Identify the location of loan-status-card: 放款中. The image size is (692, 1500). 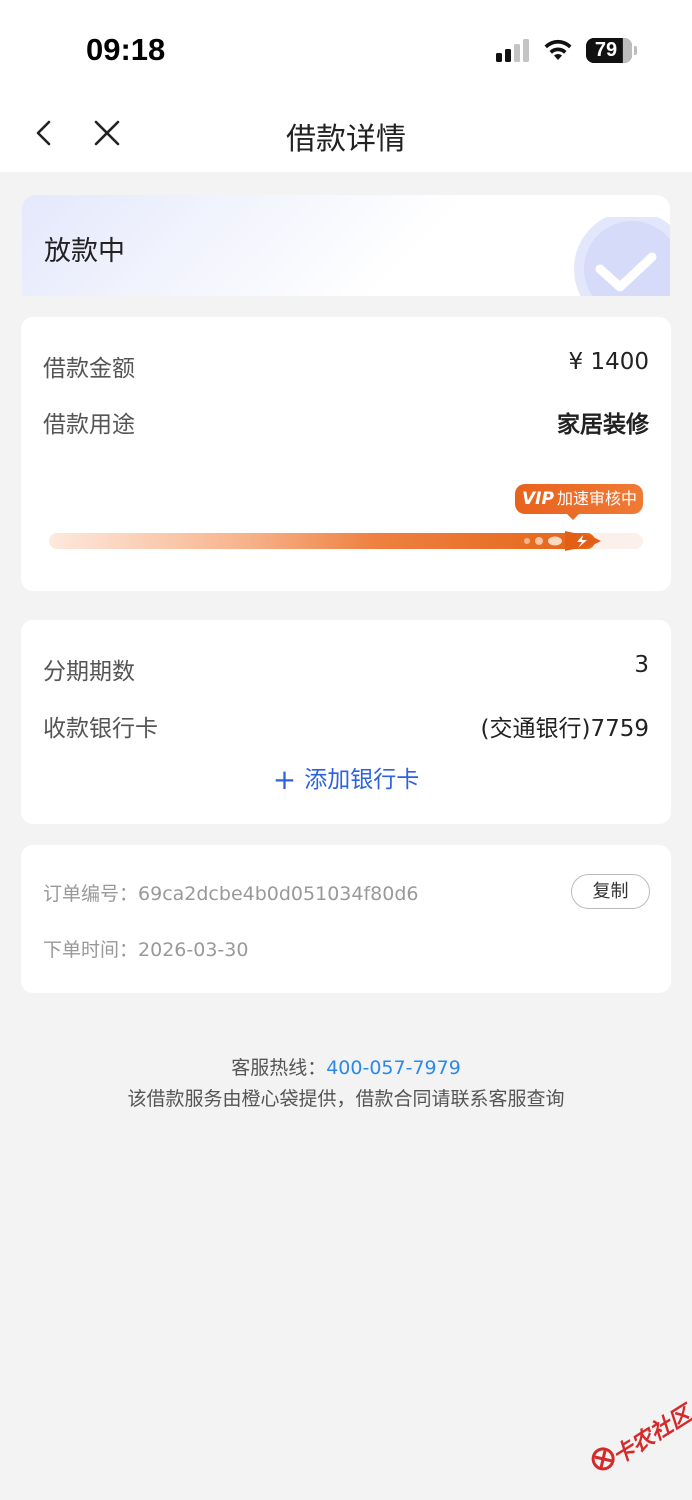
(346, 245).